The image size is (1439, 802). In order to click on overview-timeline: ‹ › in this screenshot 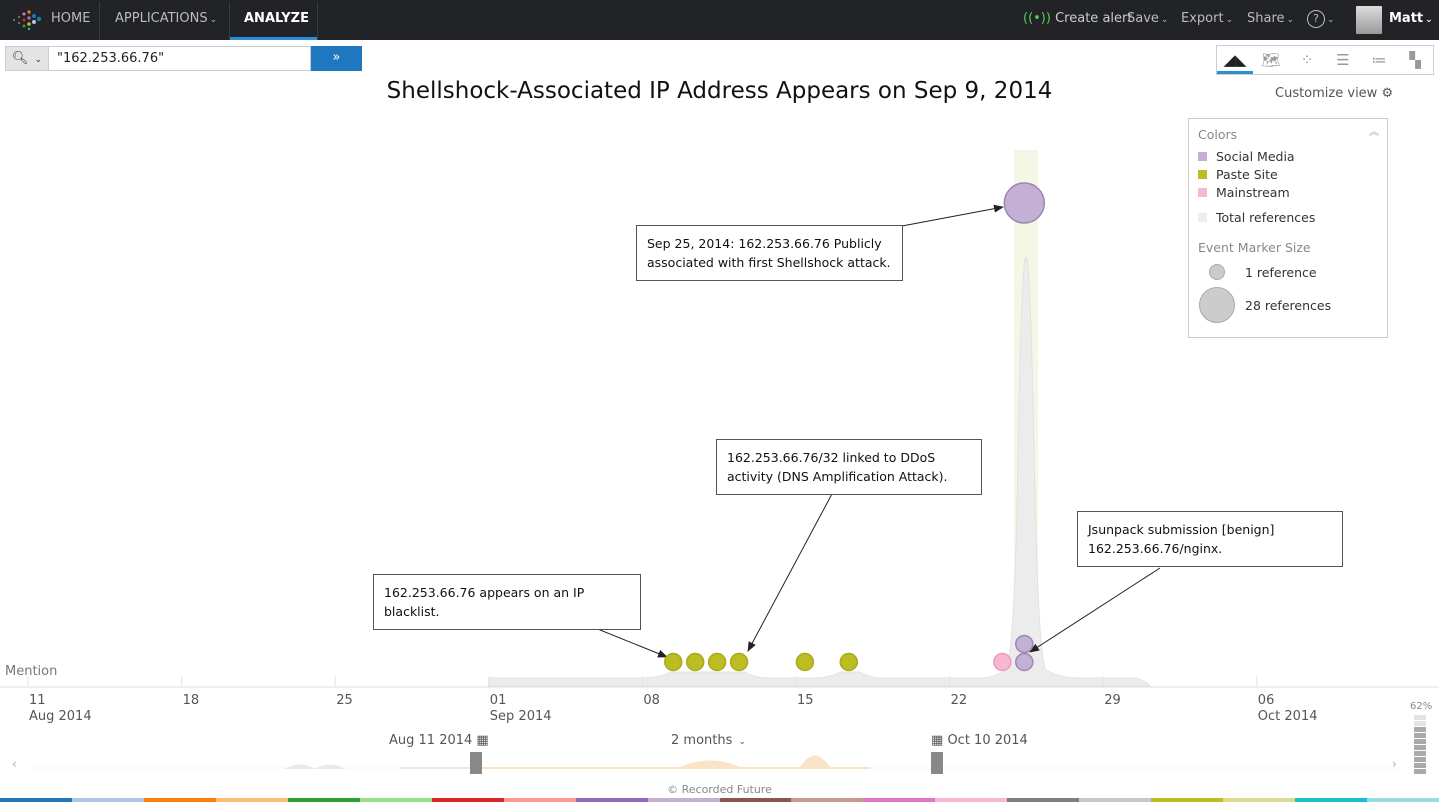, I will do `click(706, 763)`.